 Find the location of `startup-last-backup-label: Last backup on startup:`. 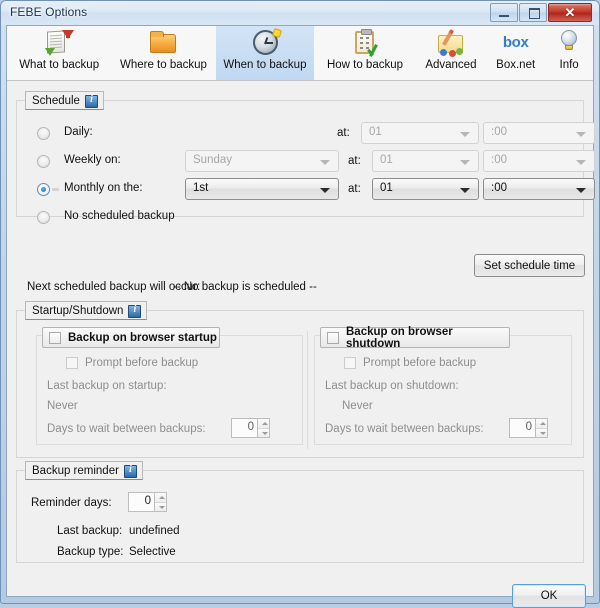

startup-last-backup-label: Last backup on startup: is located at coordinates (107, 386).